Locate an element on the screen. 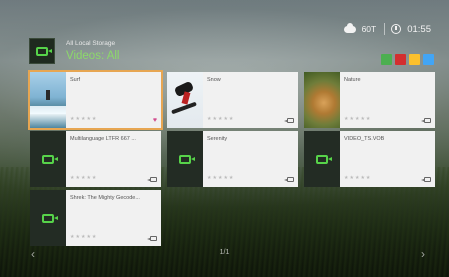 The height and width of the screenshot is (277, 449). clock-icon is located at coordinates (396, 29).